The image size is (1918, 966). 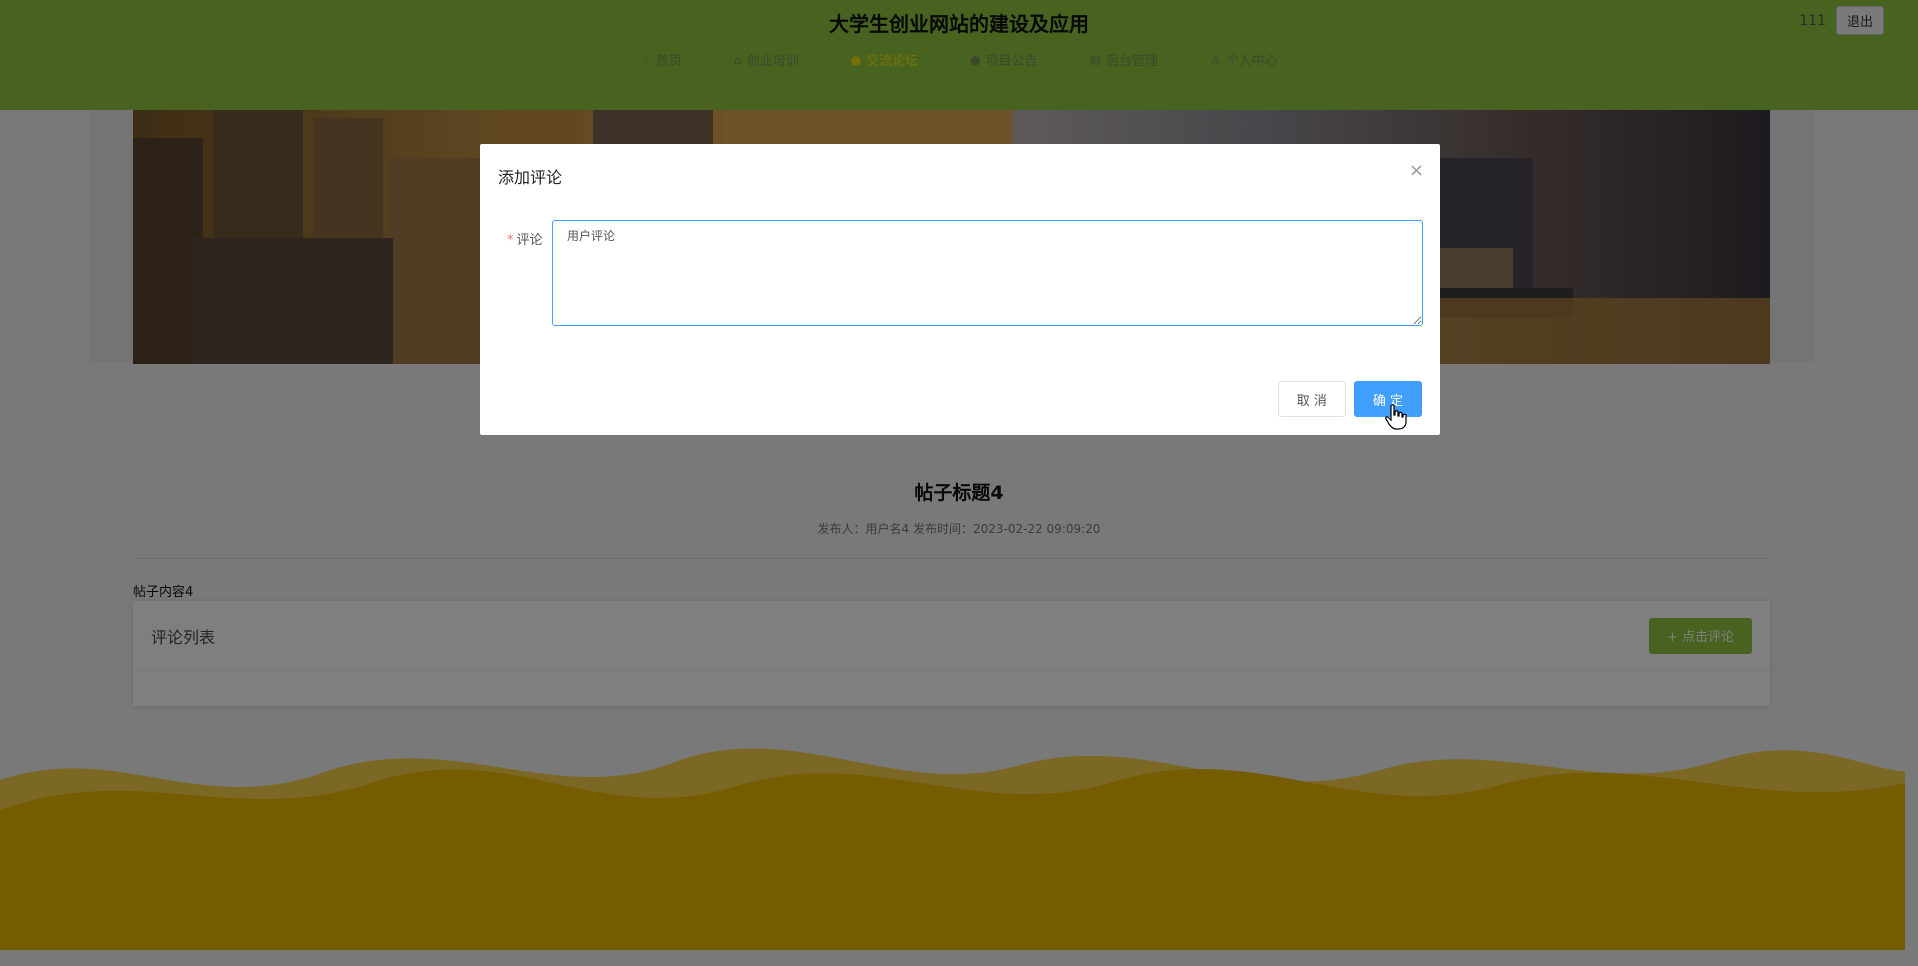 I want to click on close-icon: ×, so click(x=1416, y=170).